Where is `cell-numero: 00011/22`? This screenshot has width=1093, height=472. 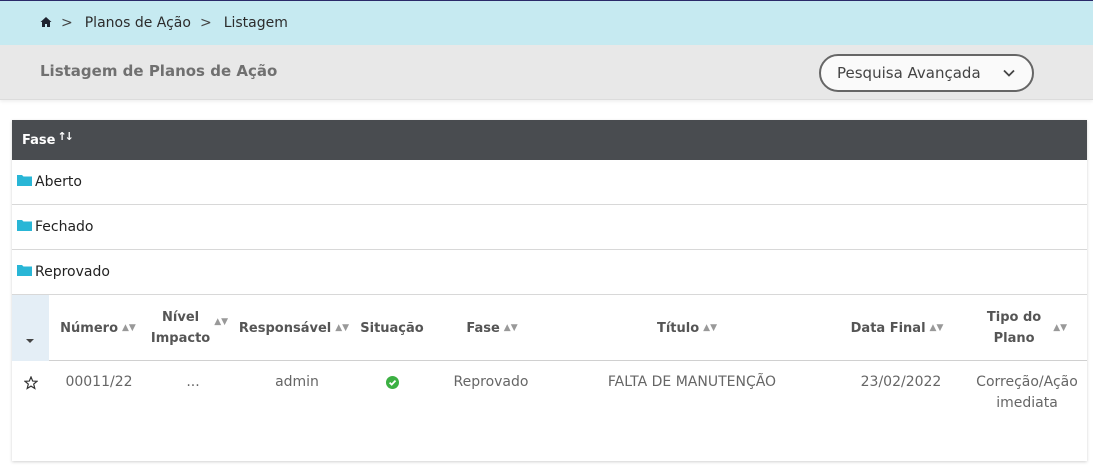 cell-numero: 00011/22 is located at coordinates (99, 382).